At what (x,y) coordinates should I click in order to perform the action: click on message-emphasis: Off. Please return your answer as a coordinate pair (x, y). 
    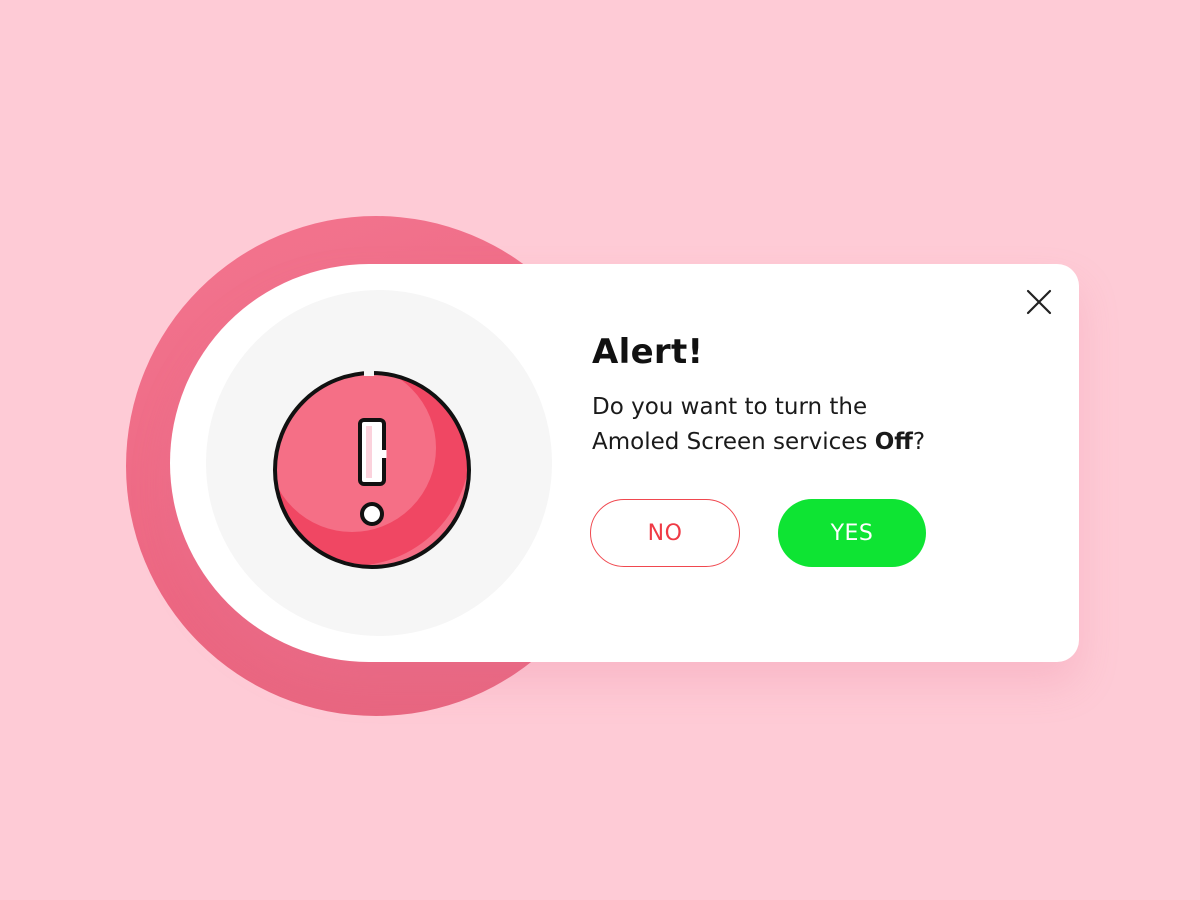
    Looking at the image, I should click on (893, 442).